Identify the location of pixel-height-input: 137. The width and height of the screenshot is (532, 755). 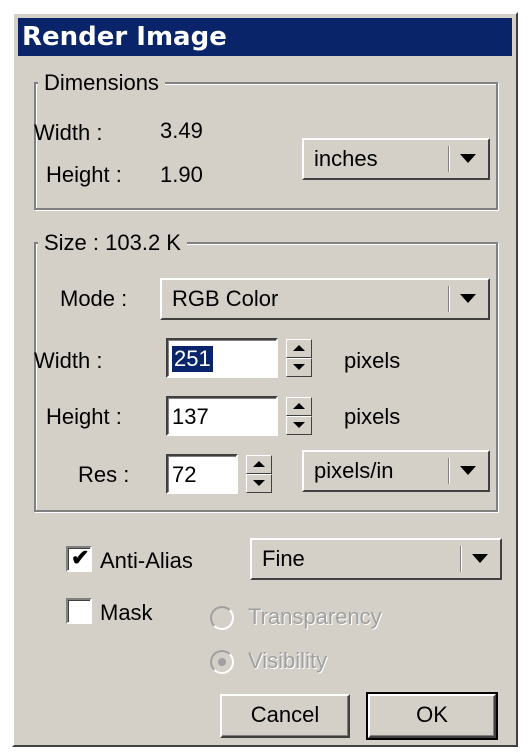
(222, 416).